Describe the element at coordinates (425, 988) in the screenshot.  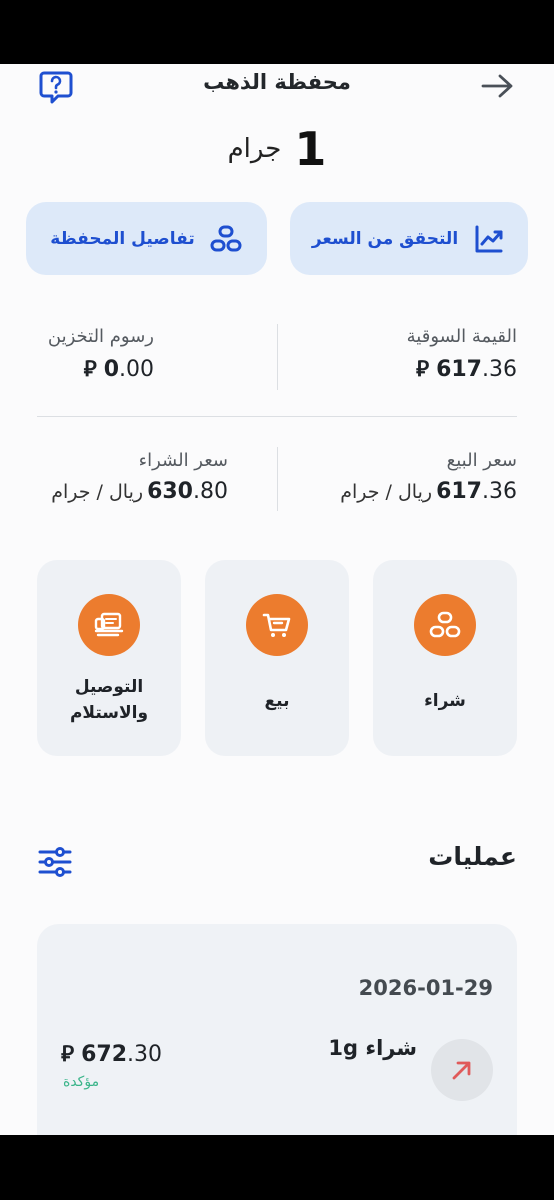
I see `transaction-date: 2026-01-29` at that location.